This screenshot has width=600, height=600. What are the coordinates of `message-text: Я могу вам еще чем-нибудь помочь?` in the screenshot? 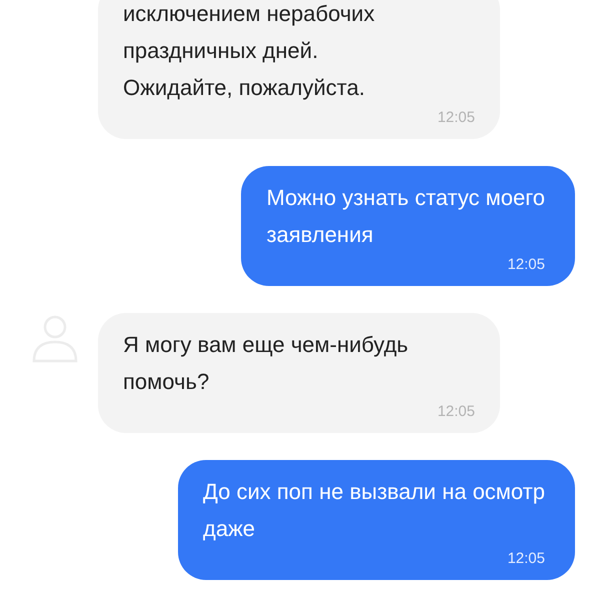 It's located at (266, 363).